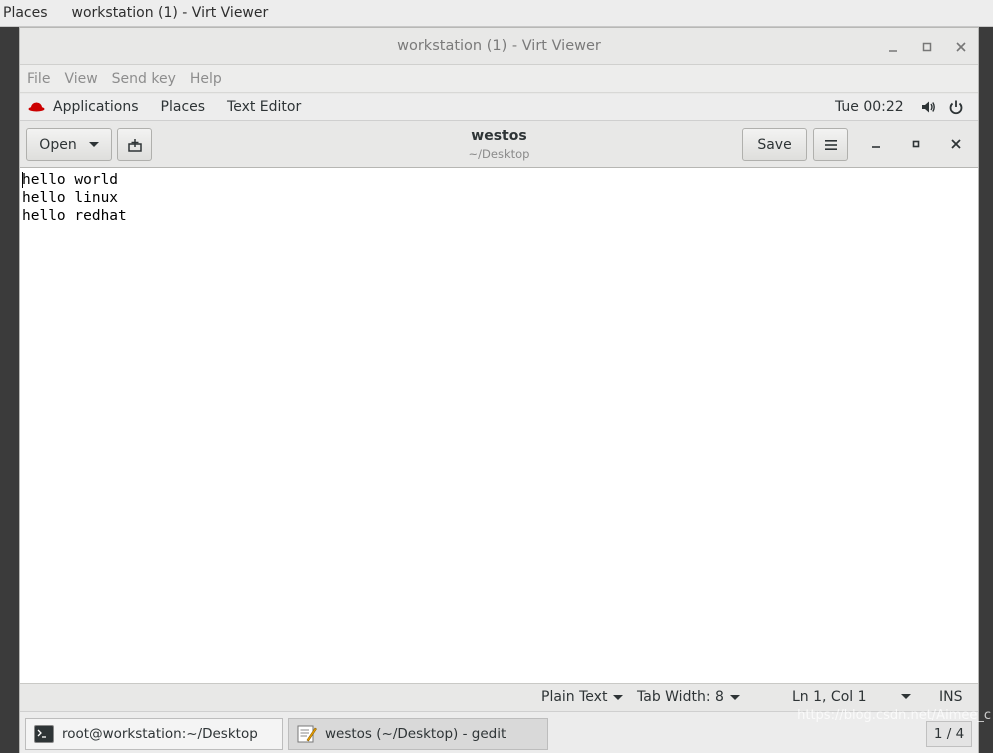 The height and width of the screenshot is (753, 993). Describe the element at coordinates (183, 107) in the screenshot. I see `places-menu: Places` at that location.